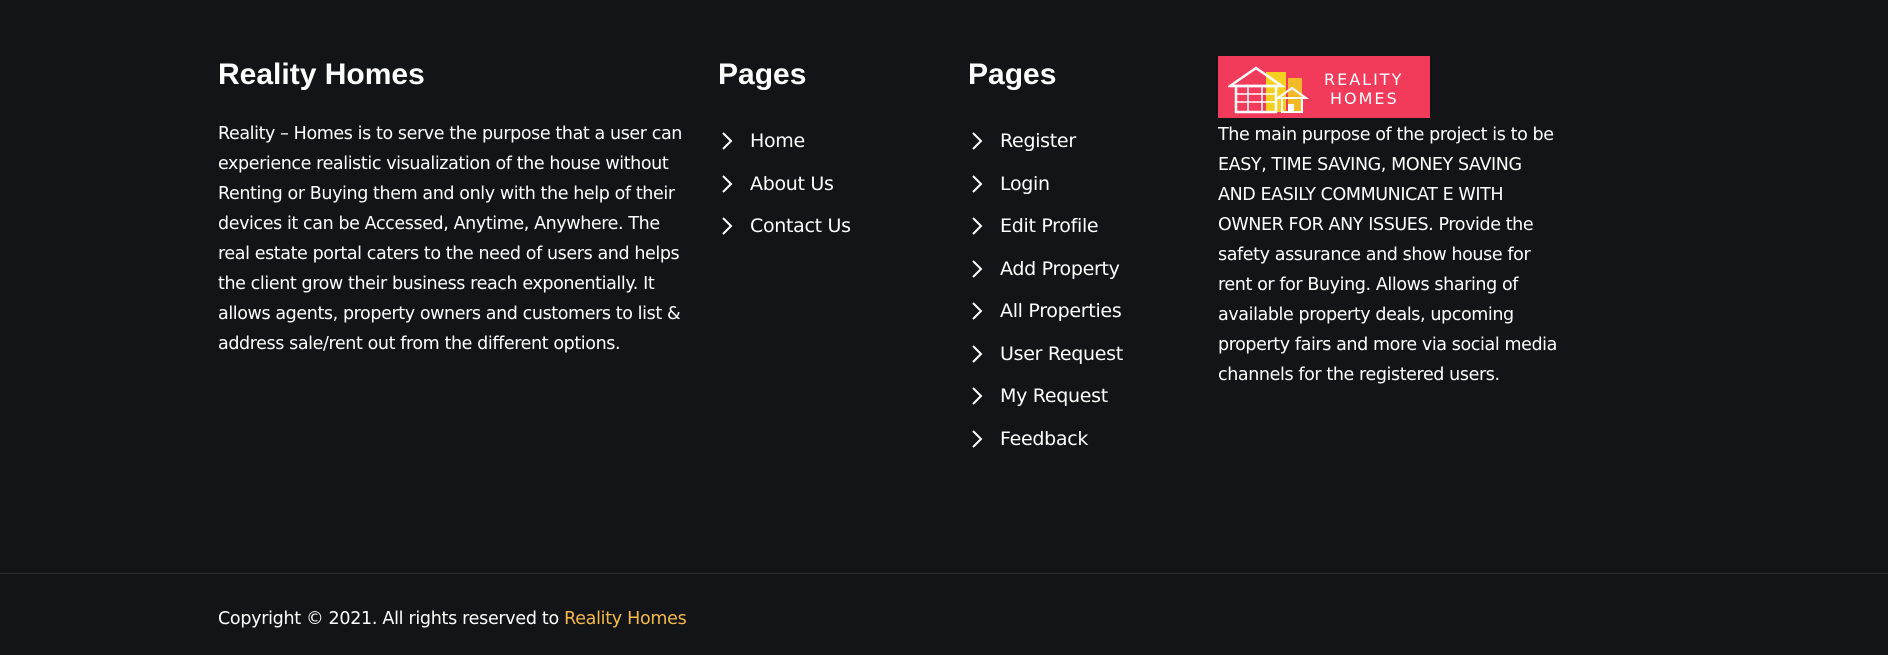  I want to click on link-my-request: My Request, so click(1083, 396).